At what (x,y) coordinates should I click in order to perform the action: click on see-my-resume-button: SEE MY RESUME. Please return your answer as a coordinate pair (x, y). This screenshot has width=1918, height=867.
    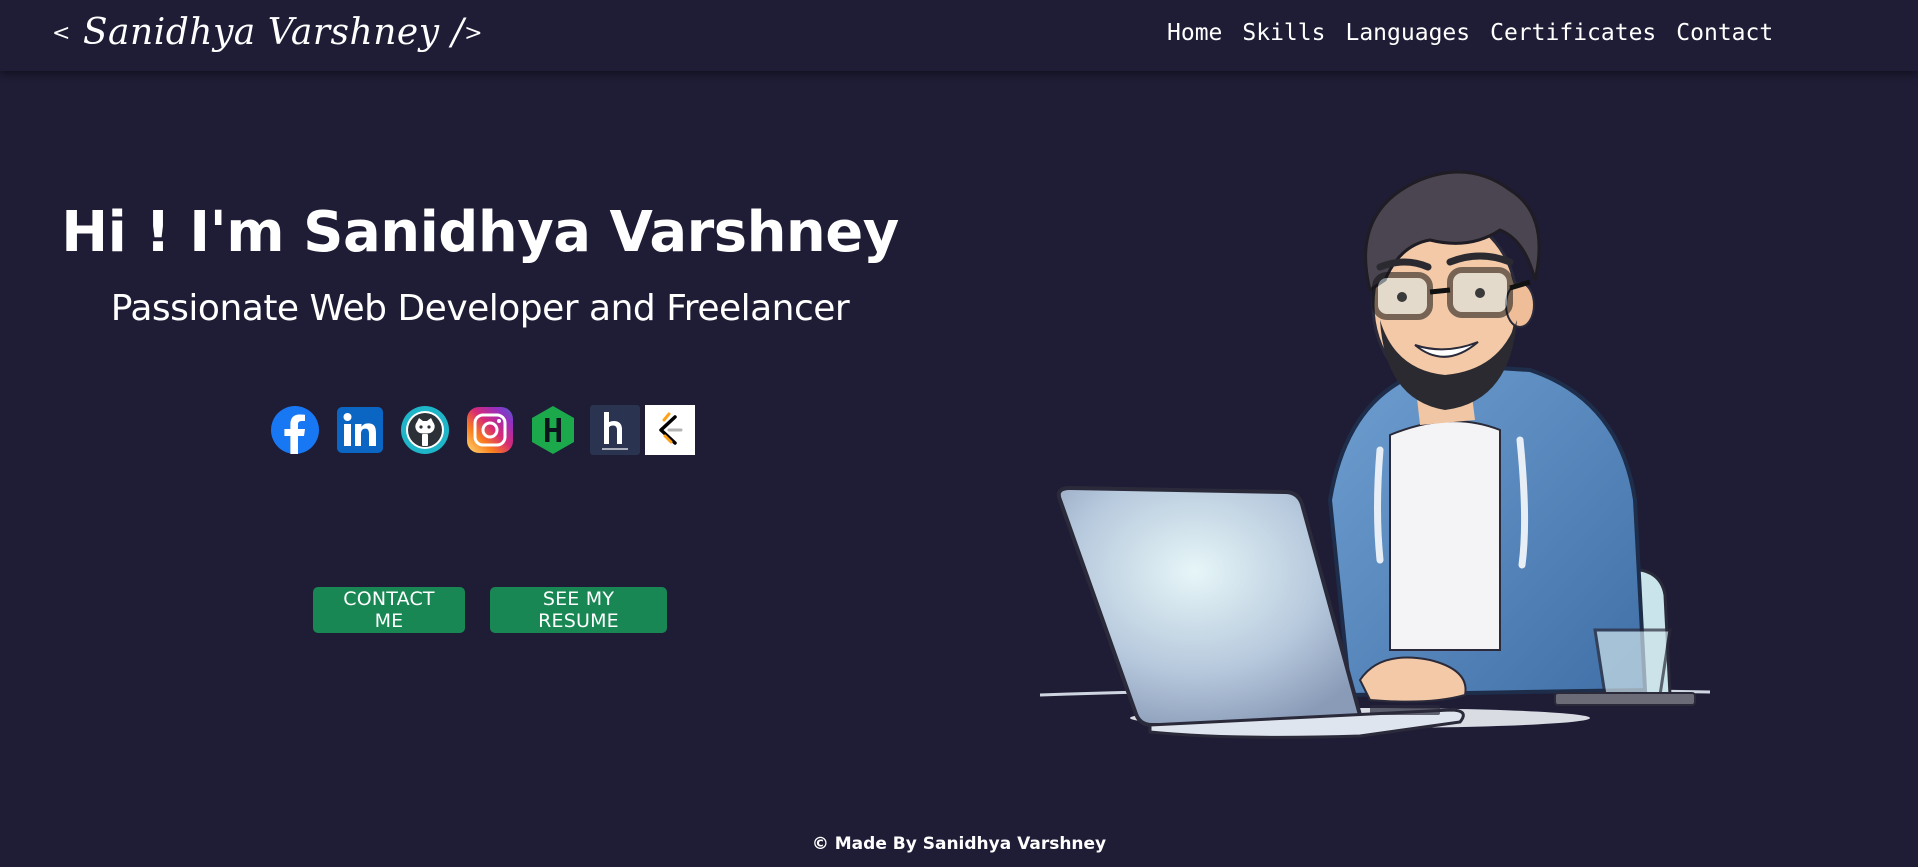
    Looking at the image, I should click on (578, 610).